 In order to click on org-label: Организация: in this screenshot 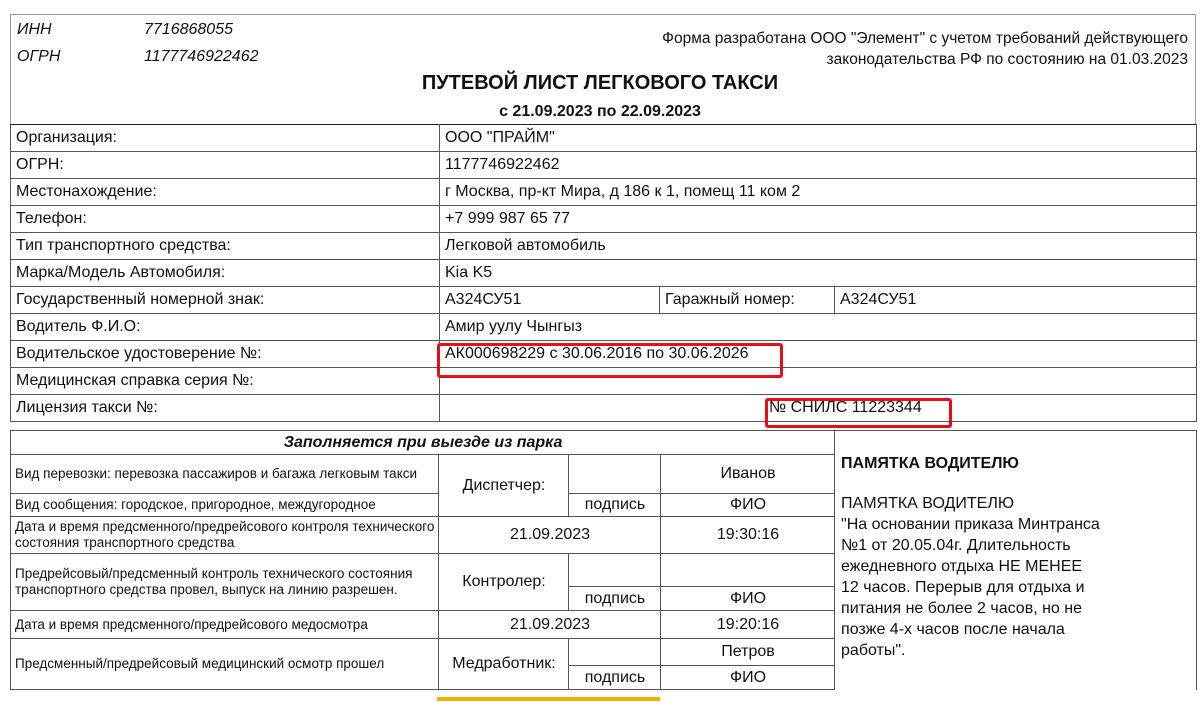, I will do `click(225, 138)`.